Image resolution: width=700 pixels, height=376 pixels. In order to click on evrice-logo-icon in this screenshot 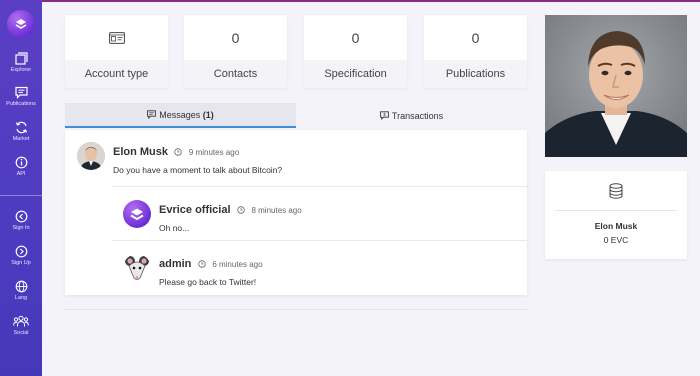, I will do `click(137, 214)`.